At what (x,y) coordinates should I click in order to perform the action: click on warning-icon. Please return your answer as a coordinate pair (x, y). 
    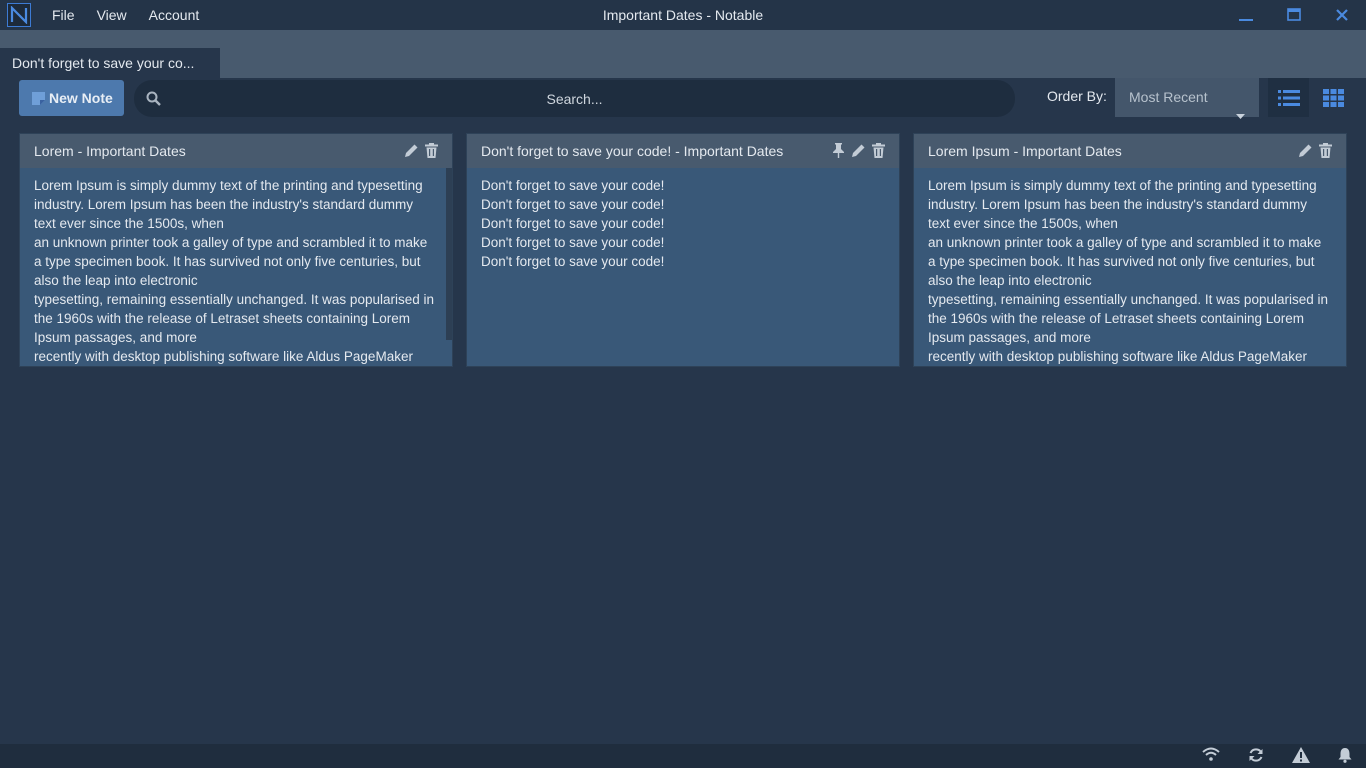
    Looking at the image, I should click on (1301, 755).